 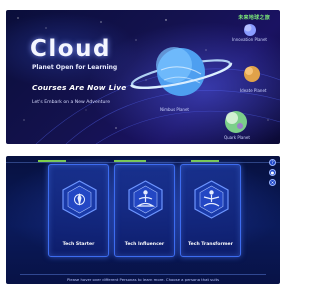 I want to click on divider, so click(x=143, y=274).